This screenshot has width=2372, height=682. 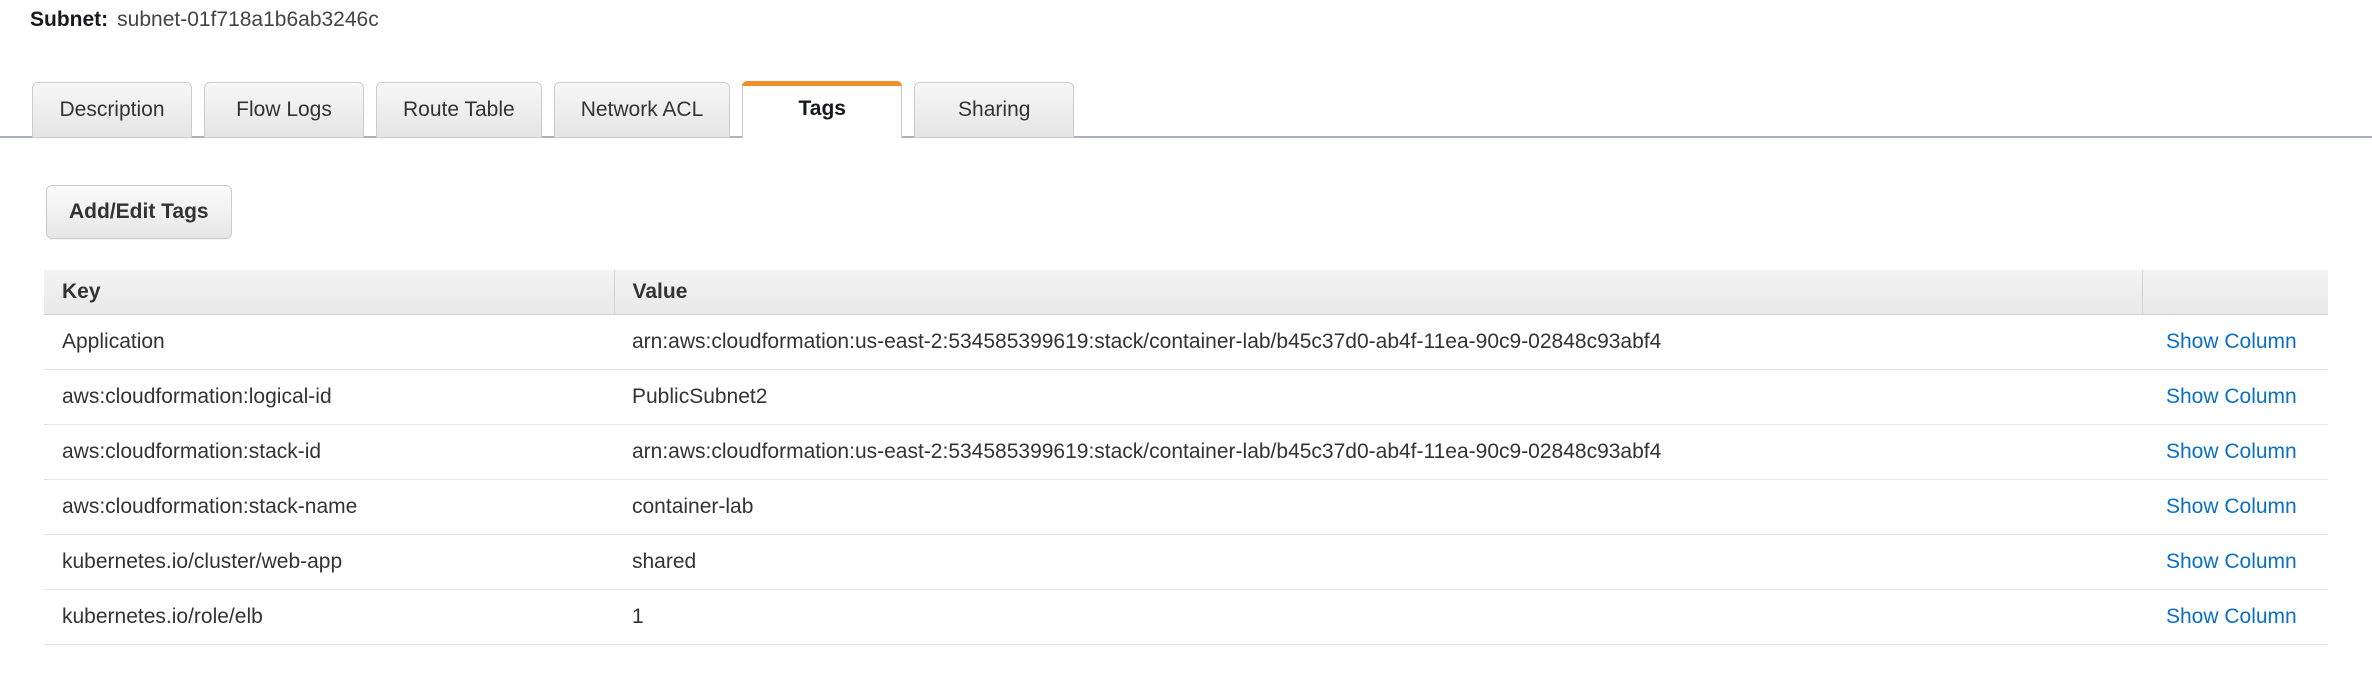 What do you see at coordinates (329, 292) in the screenshot?
I see `column-header-key: Key` at bounding box center [329, 292].